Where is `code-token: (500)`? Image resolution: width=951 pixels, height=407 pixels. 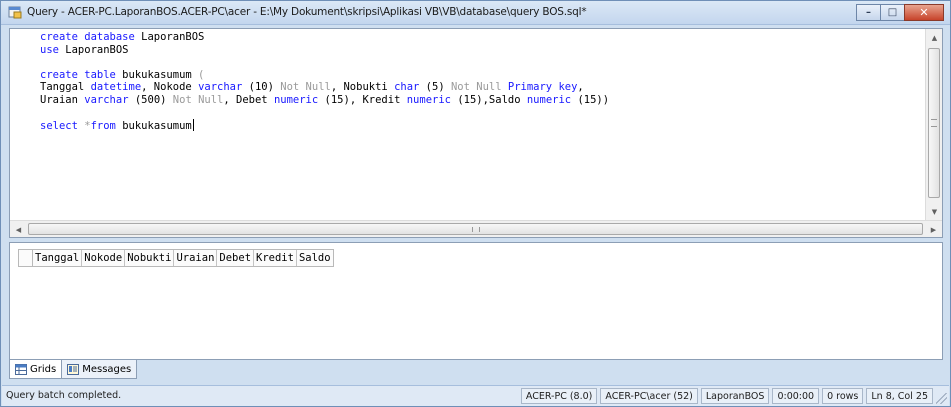 code-token: (500) is located at coordinates (150, 99).